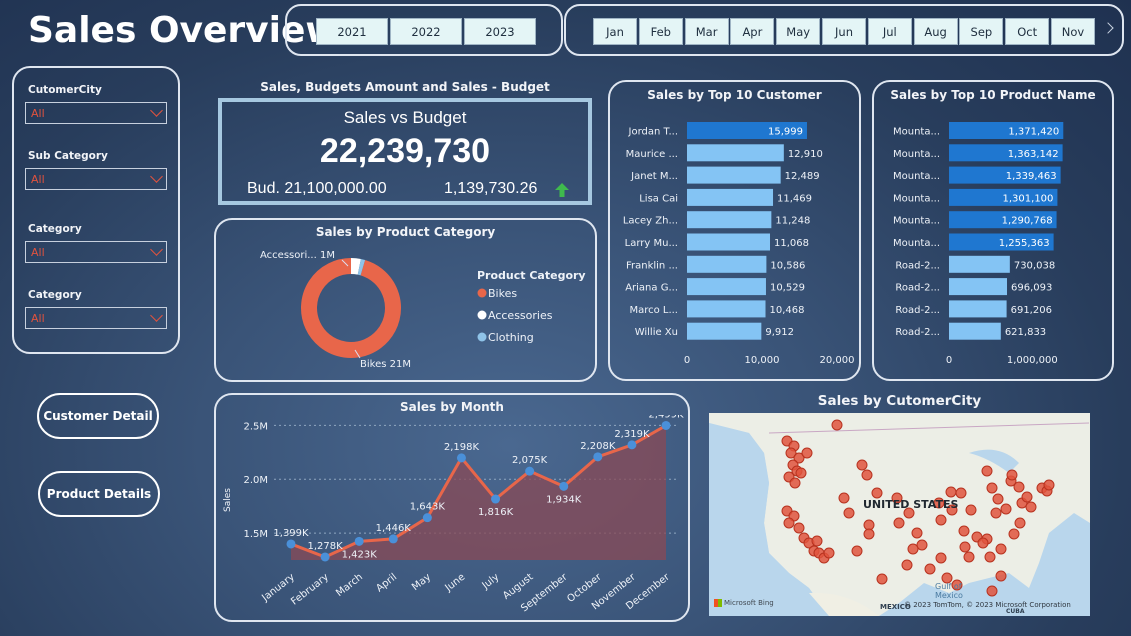  Describe the element at coordinates (462, 447) in the screenshot. I see `point-data-label: 2,198K` at that location.